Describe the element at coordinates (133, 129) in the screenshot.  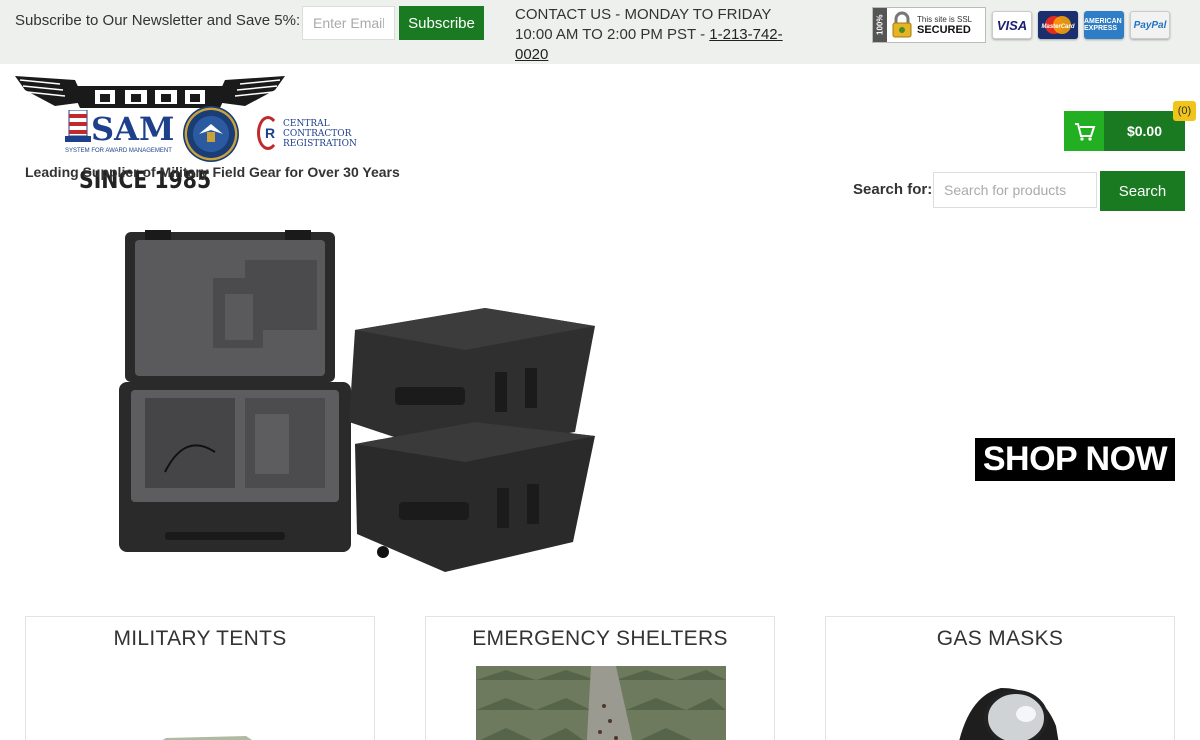
I see `sam-logo-text: SAM` at that location.